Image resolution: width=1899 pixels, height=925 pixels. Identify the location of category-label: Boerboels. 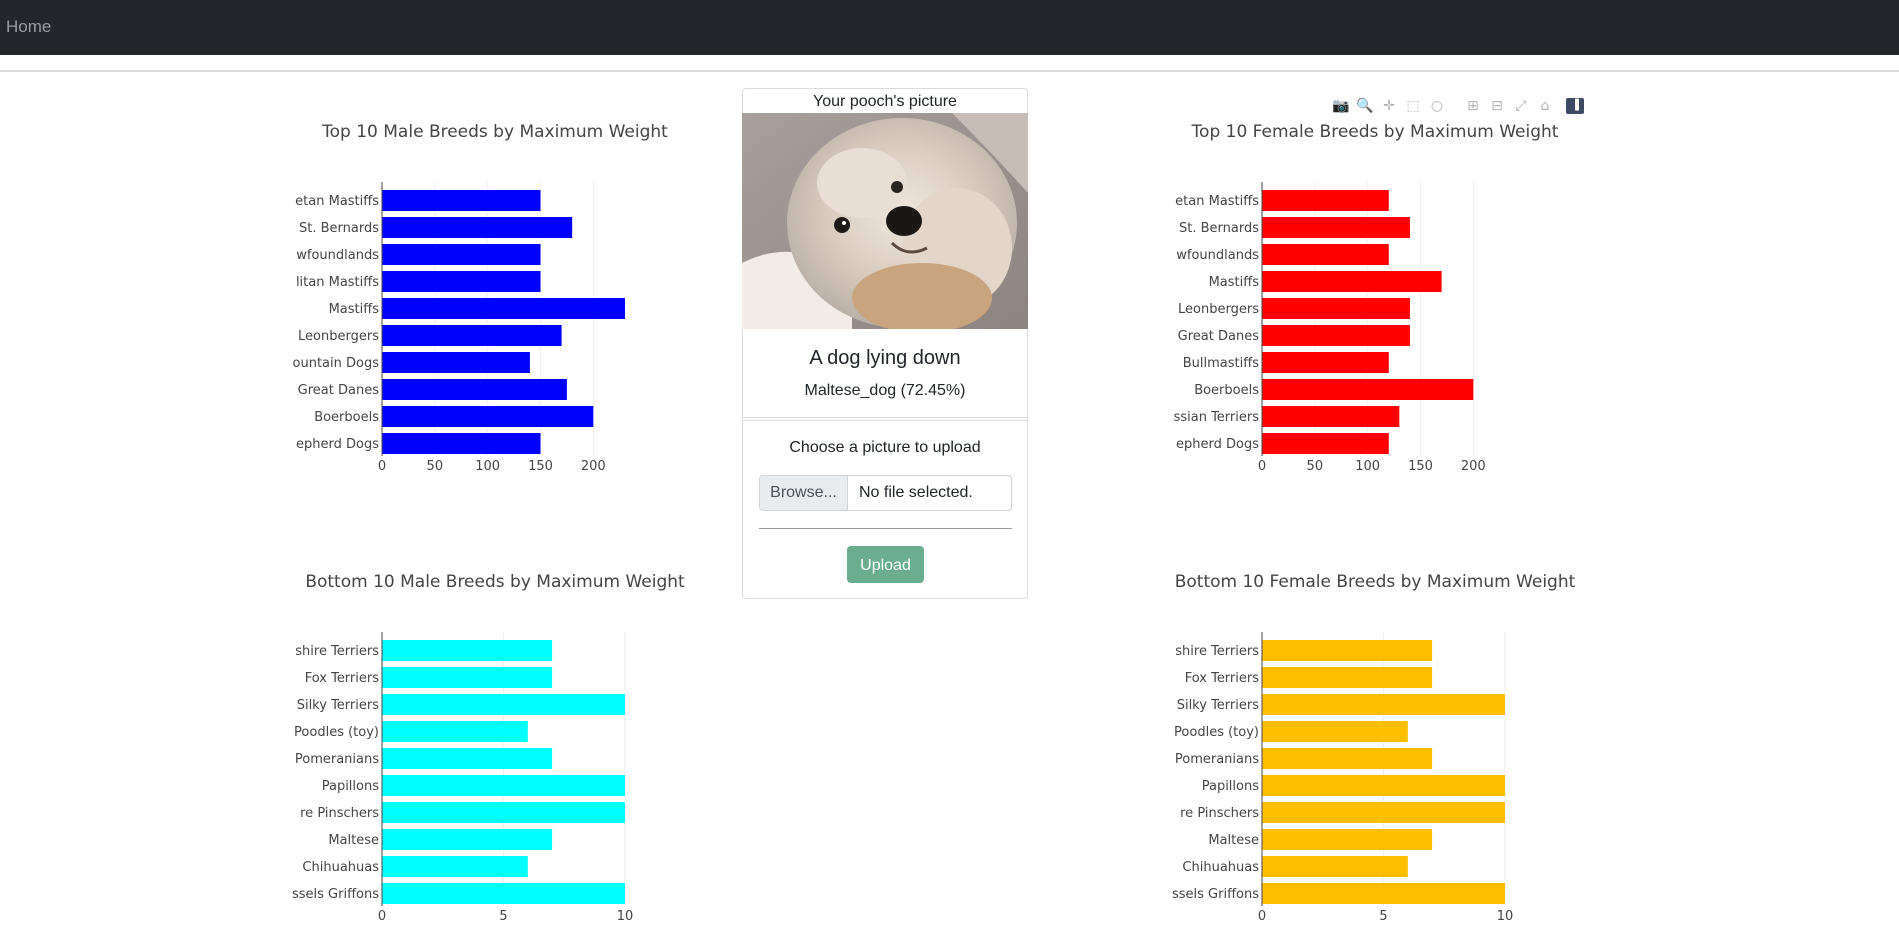
(346, 417).